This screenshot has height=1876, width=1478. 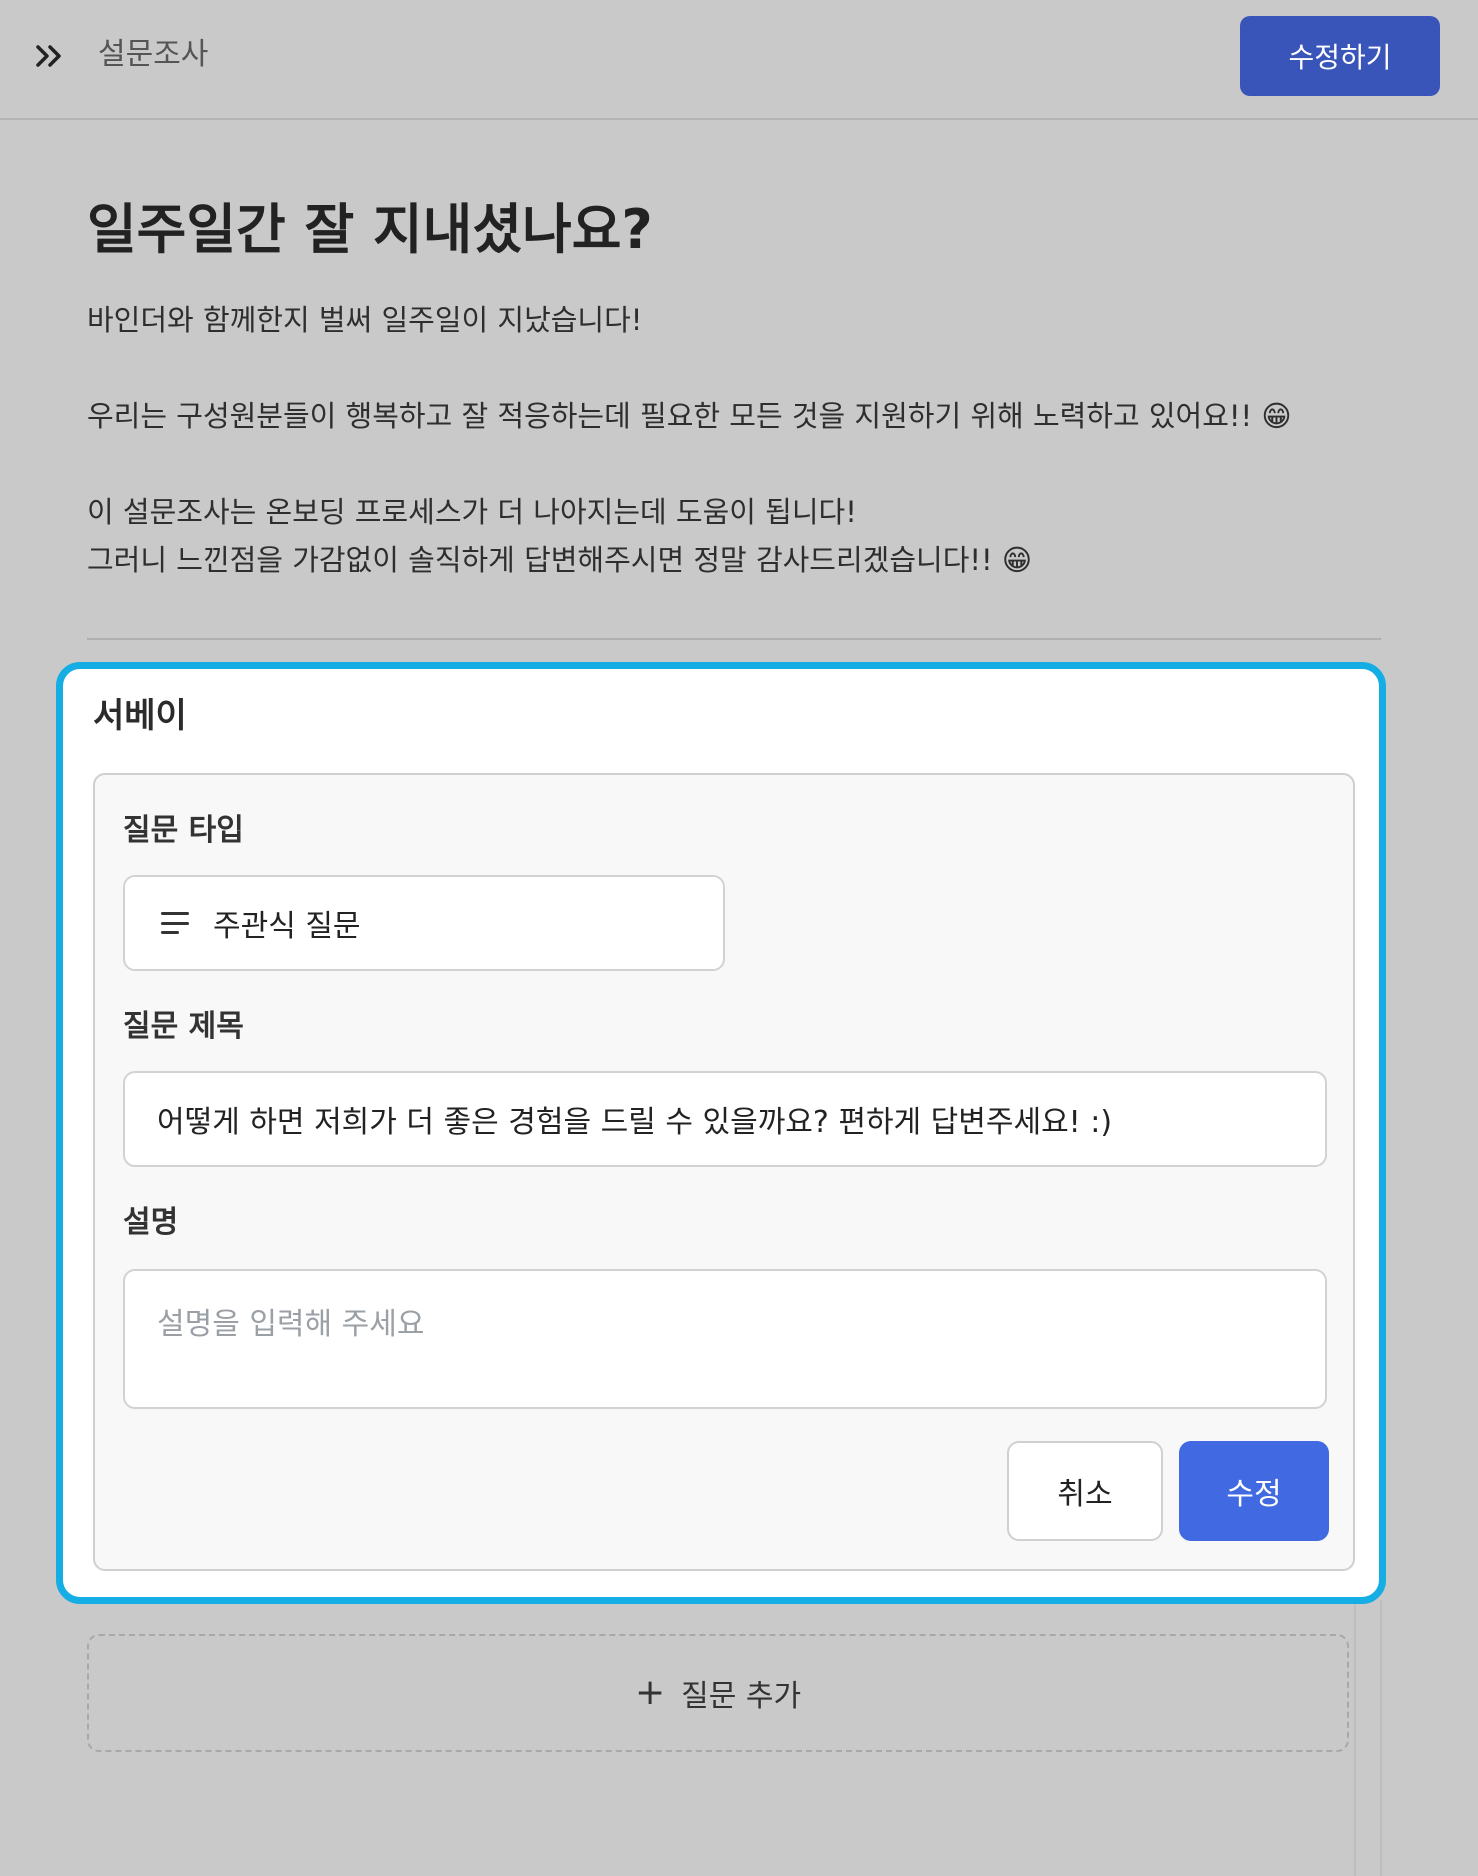 I want to click on edit-survey-button: 수정하기, so click(x=1340, y=56).